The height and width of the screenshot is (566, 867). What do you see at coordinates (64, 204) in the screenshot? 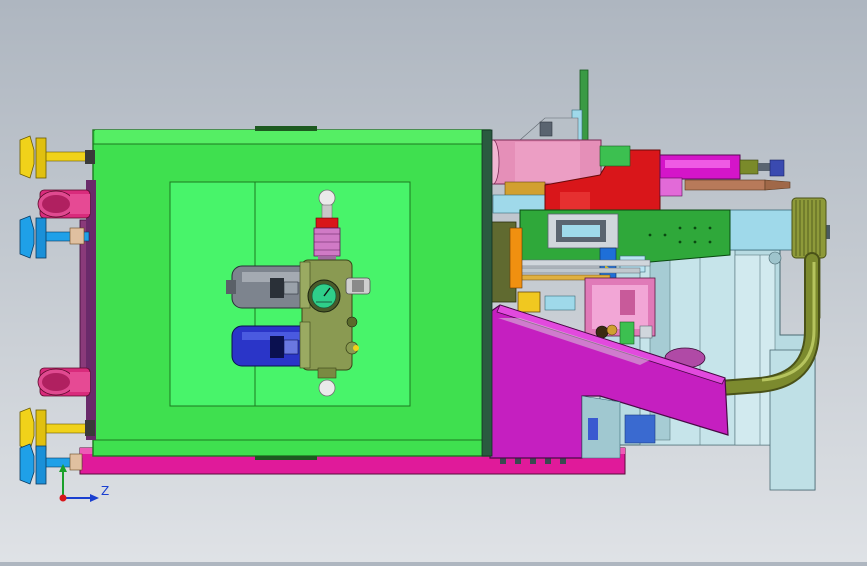
I see `hinge-top` at bounding box center [64, 204].